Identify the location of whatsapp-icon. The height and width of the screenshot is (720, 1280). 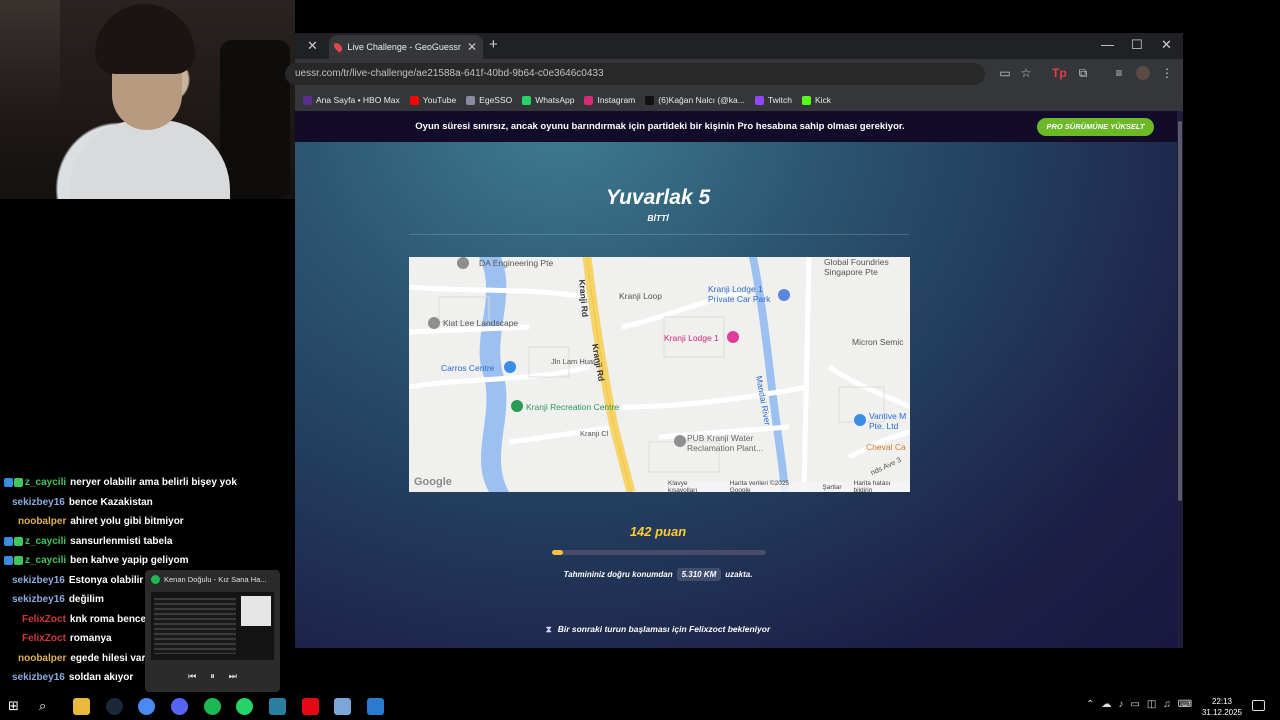
(244, 706).